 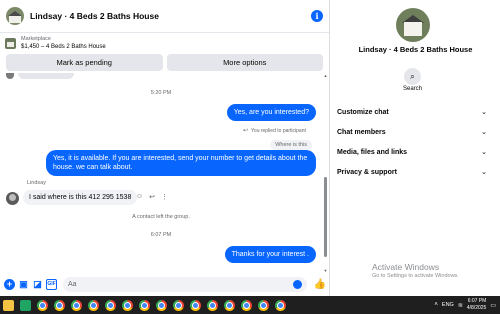 What do you see at coordinates (412, 76) in the screenshot?
I see `search-icon: ⌕` at bounding box center [412, 76].